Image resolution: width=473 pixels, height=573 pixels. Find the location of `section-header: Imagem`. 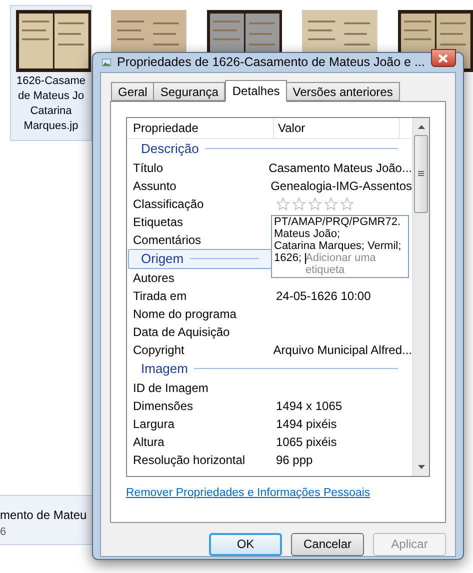

section-header: Imagem is located at coordinates (269, 368).